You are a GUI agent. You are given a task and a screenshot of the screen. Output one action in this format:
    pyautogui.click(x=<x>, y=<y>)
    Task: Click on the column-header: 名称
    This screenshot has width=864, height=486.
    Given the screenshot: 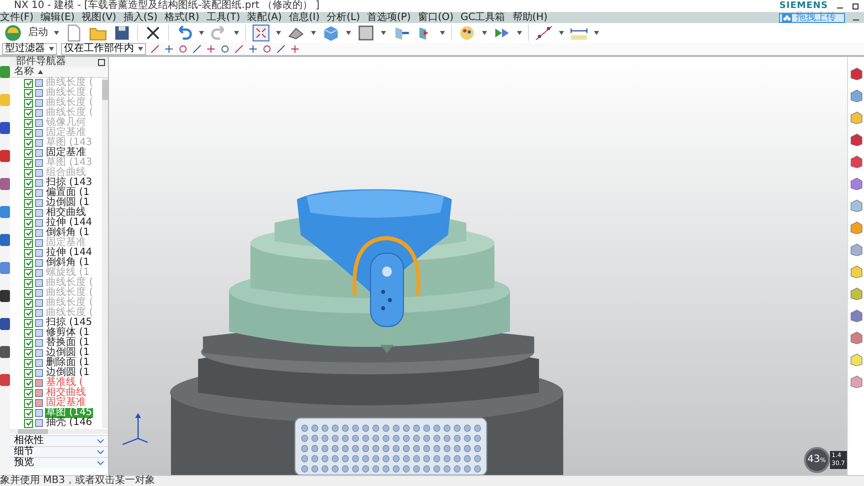 What is the action you would take?
    pyautogui.click(x=24, y=72)
    